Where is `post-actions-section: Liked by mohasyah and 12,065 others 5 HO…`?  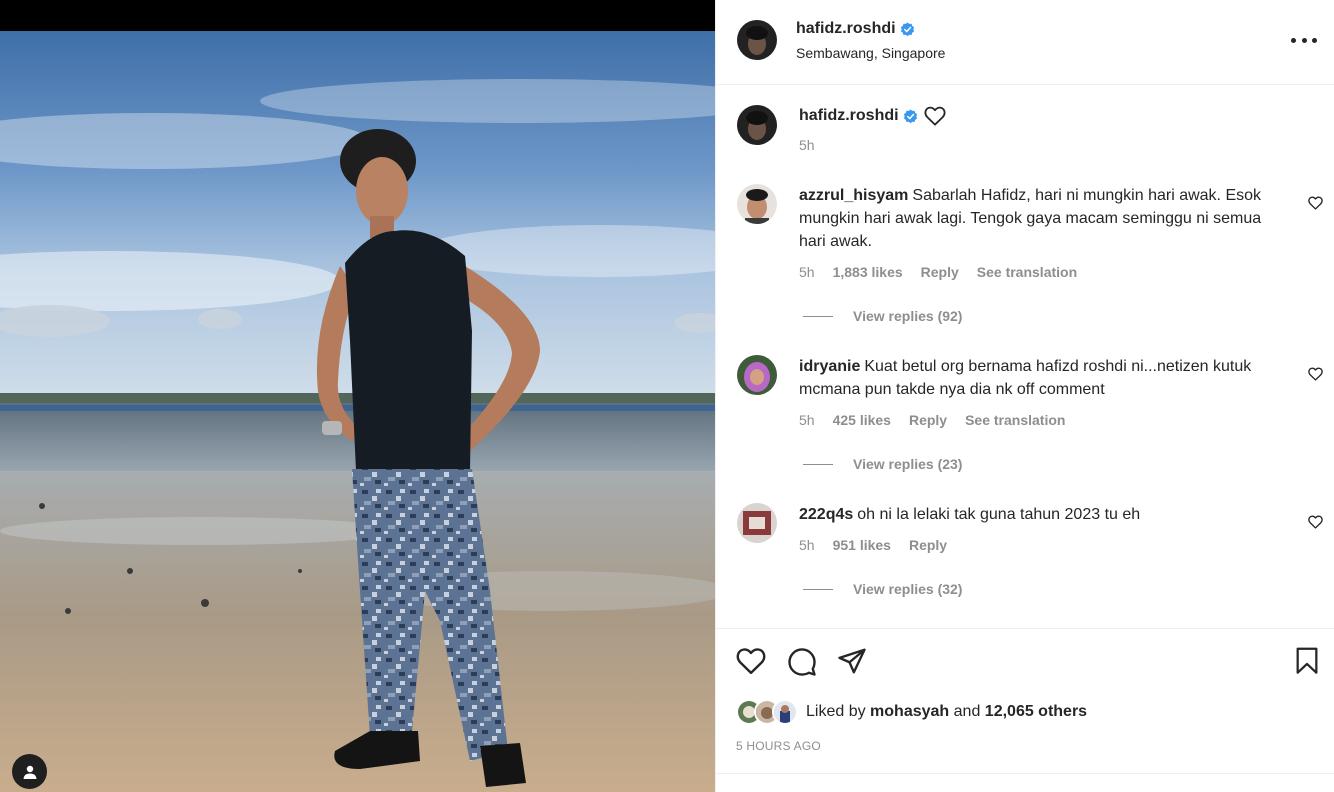
post-actions-section: Liked by mohasyah and 12,065 others 5 HO… is located at coordinates (1025, 710).